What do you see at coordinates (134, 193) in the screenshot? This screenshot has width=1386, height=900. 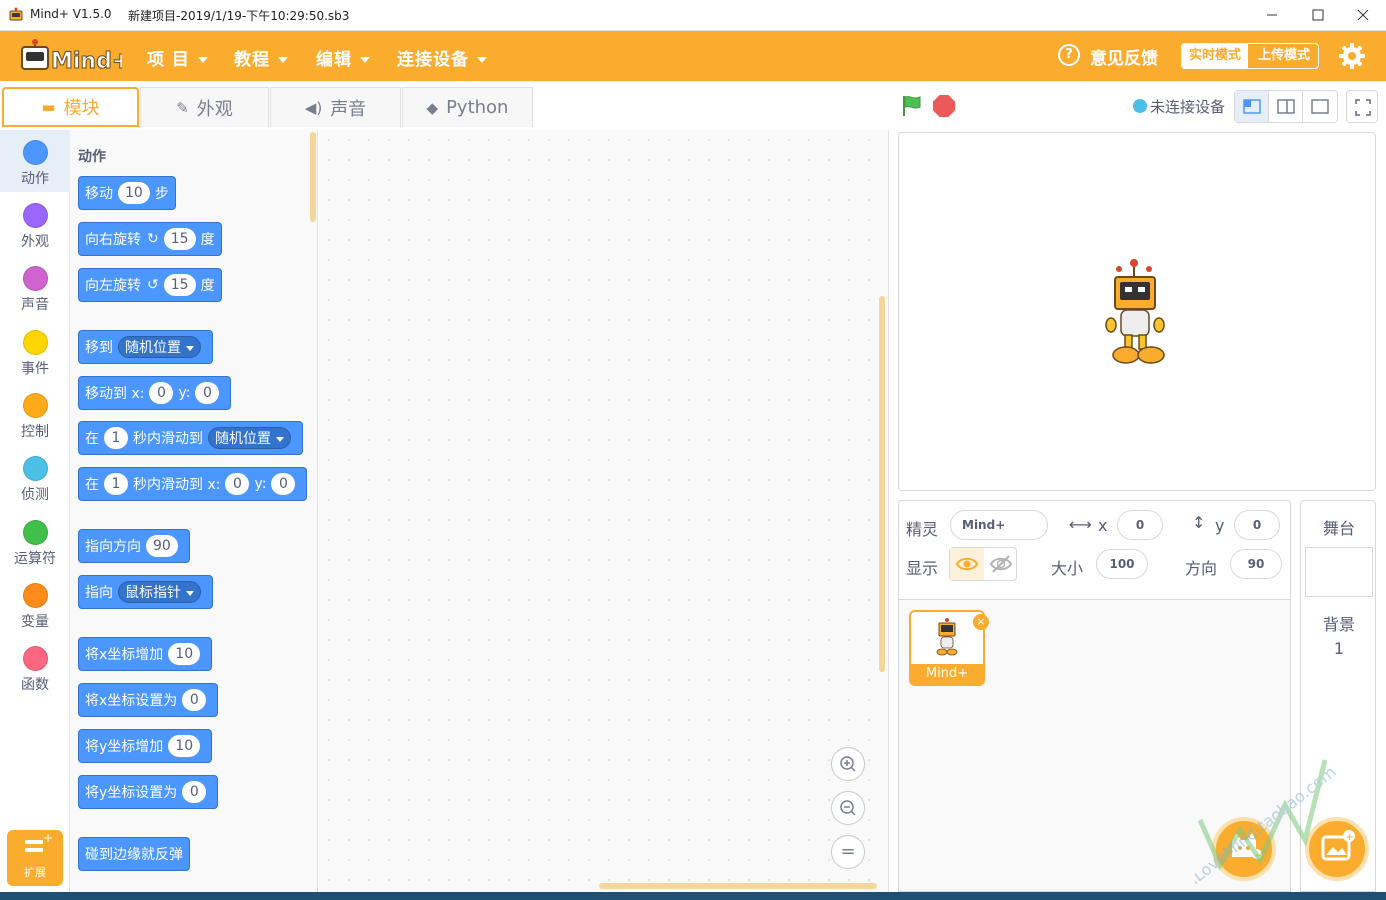 I see `steps-input: 10` at bounding box center [134, 193].